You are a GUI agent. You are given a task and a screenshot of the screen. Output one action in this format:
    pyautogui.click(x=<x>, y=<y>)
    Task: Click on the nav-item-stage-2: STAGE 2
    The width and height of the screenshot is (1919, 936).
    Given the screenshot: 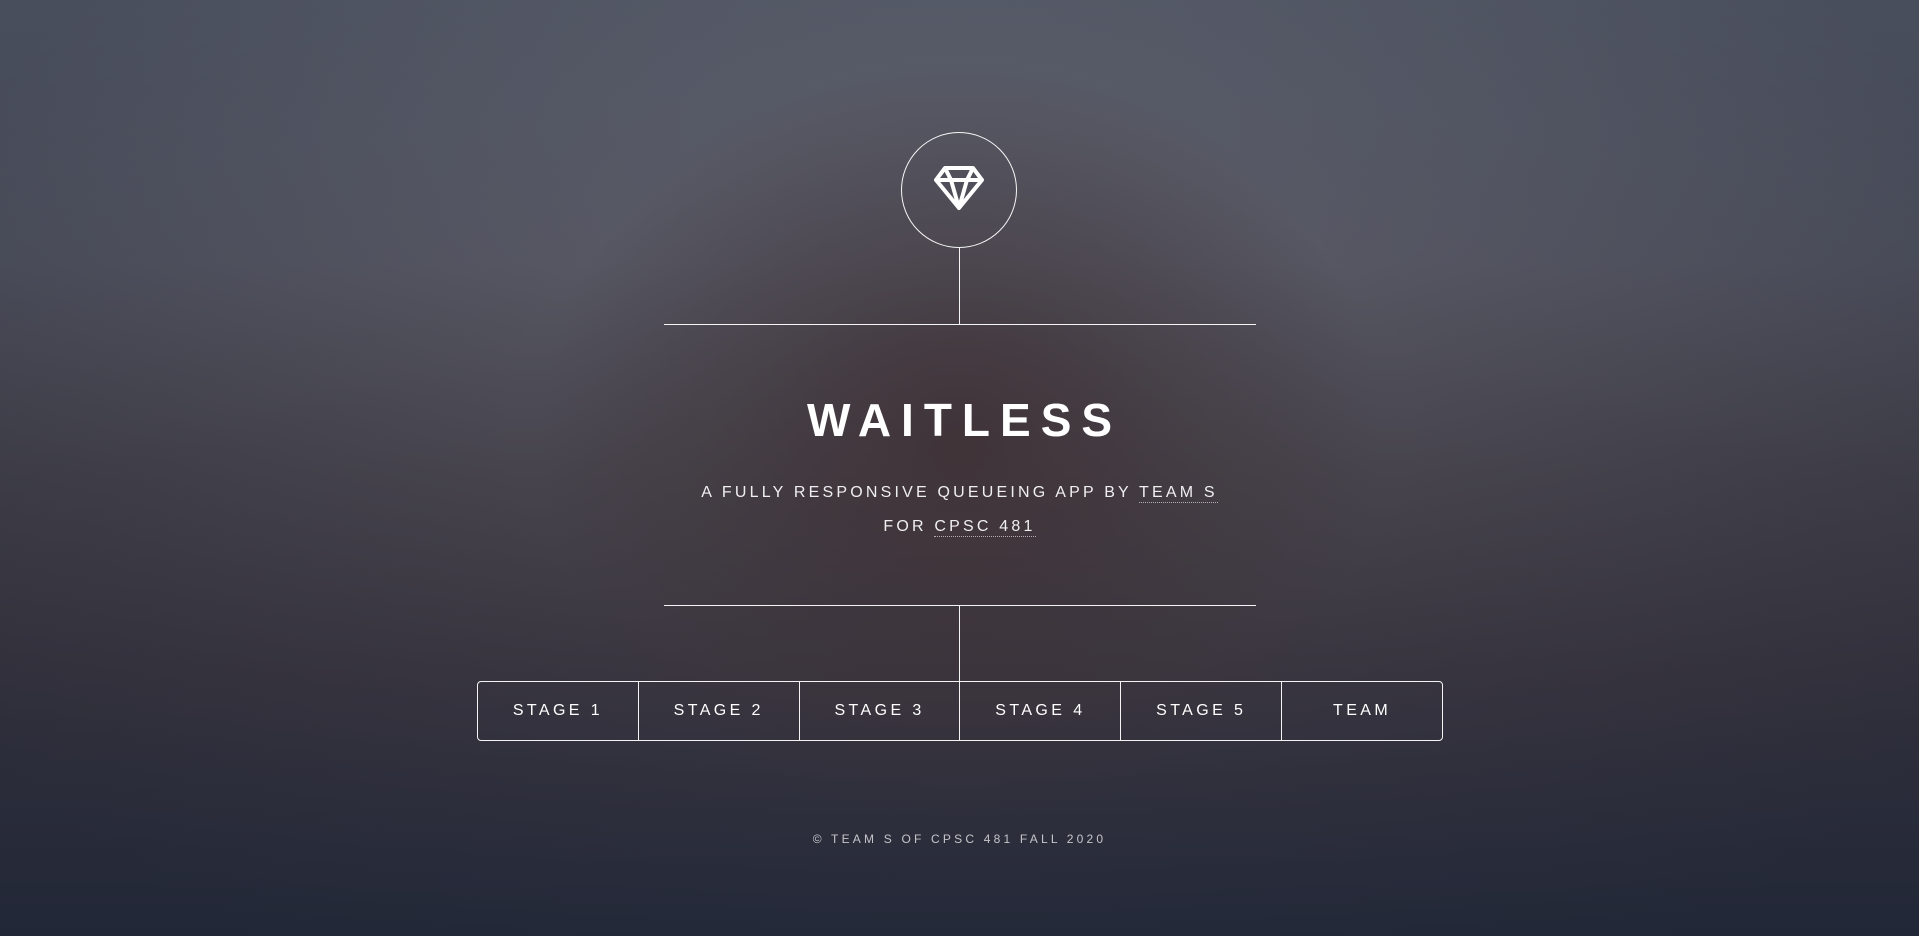 What is the action you would take?
    pyautogui.click(x=718, y=711)
    